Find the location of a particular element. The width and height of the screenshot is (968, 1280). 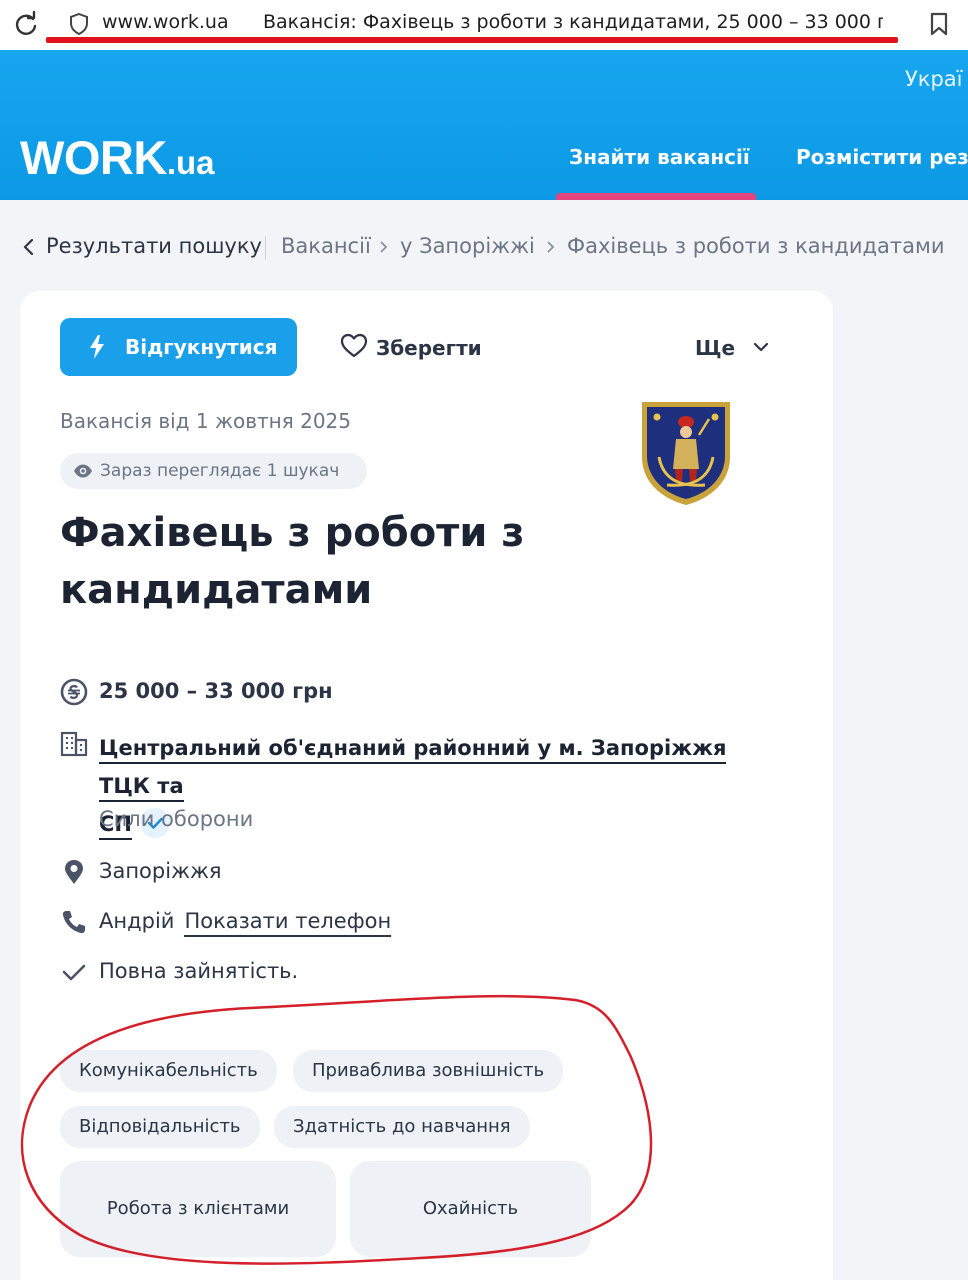

checkmark-icon is located at coordinates (74, 972).